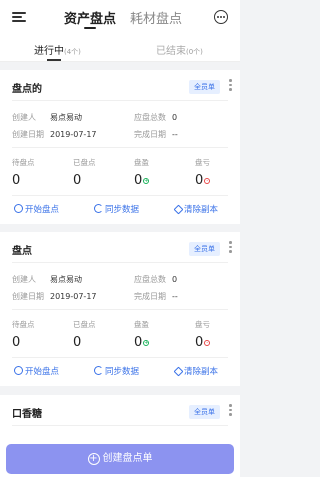 The width and height of the screenshot is (320, 477). I want to click on subtab-ended: 已结束(0个), so click(179, 49).